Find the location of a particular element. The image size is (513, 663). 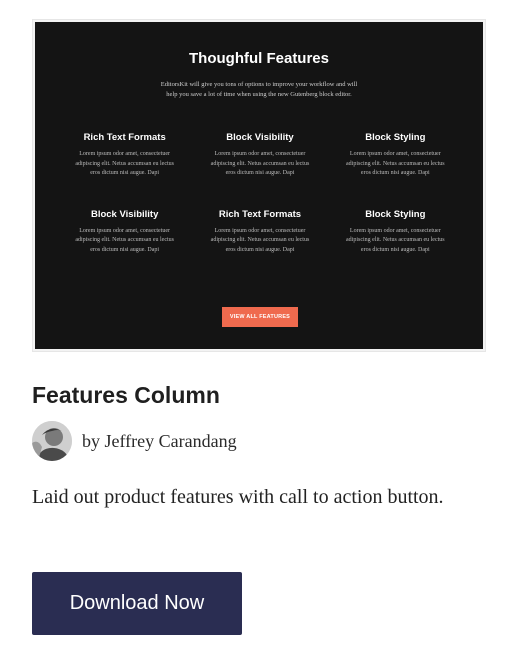

preview-view-all-button: VIEW ALL FEATURES is located at coordinates (260, 317).